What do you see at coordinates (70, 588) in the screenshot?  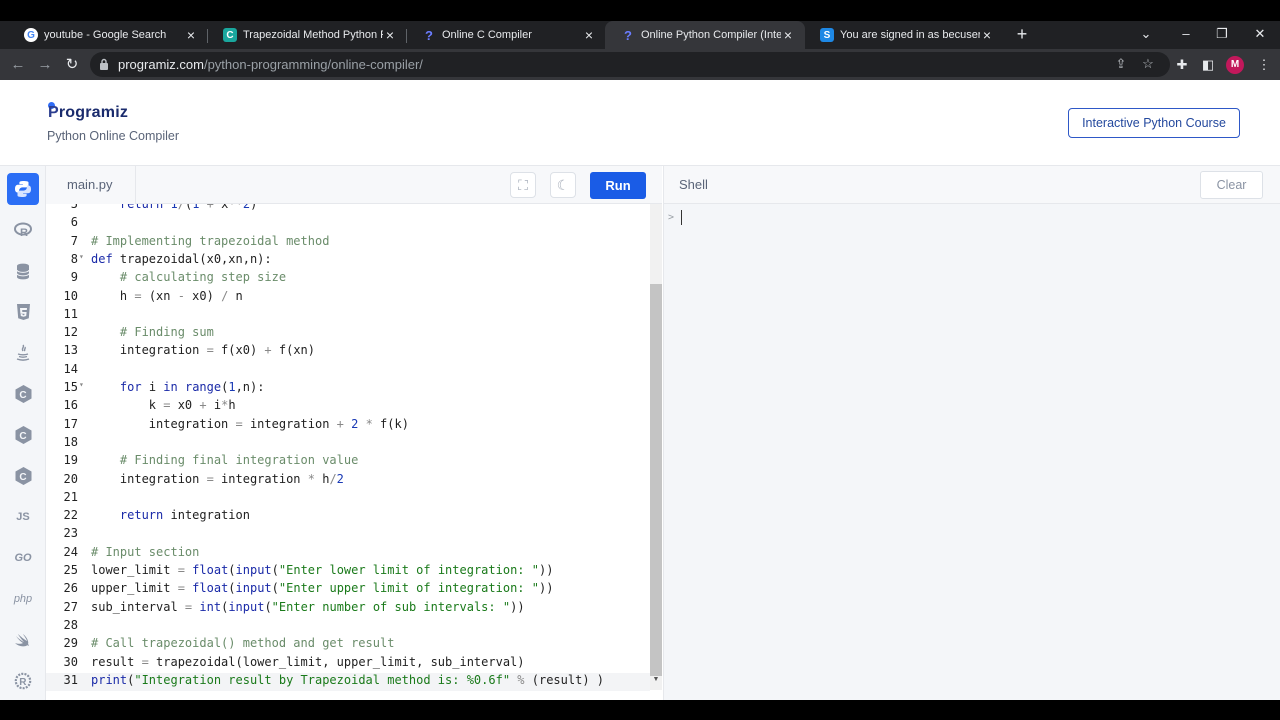 I see `line-number: 26` at bounding box center [70, 588].